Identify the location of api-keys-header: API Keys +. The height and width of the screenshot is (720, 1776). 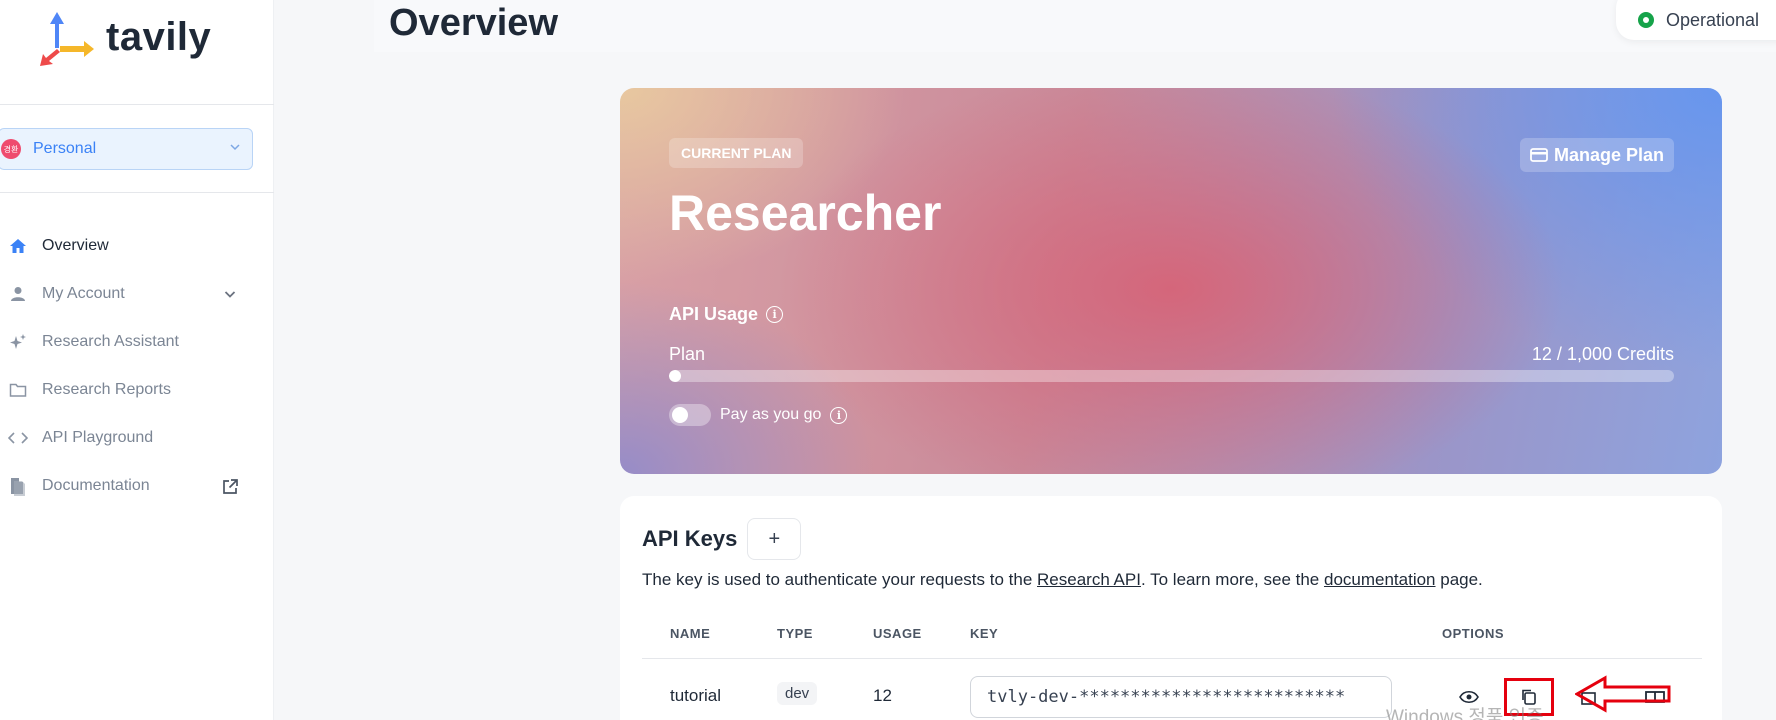
(722, 539).